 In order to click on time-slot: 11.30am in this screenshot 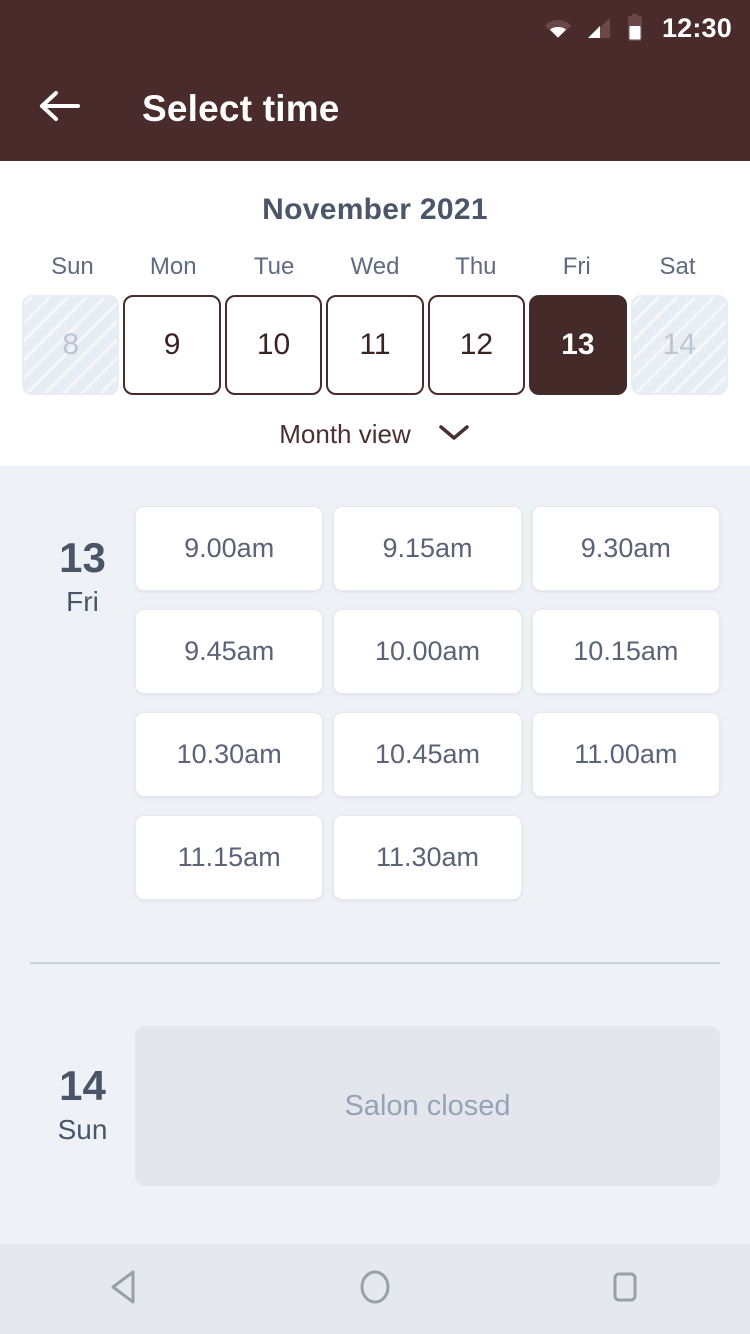, I will do `click(427, 857)`.